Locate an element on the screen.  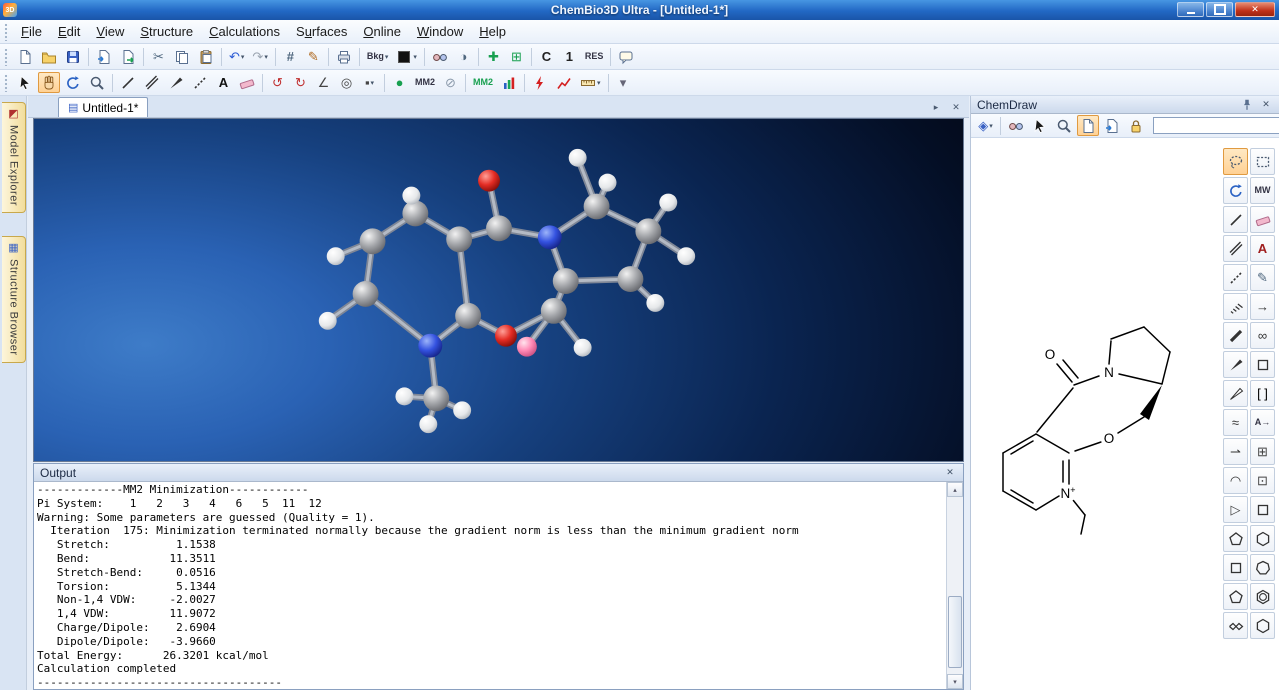
scroll-down-icon: ▾ is located at coordinates (955, 681).